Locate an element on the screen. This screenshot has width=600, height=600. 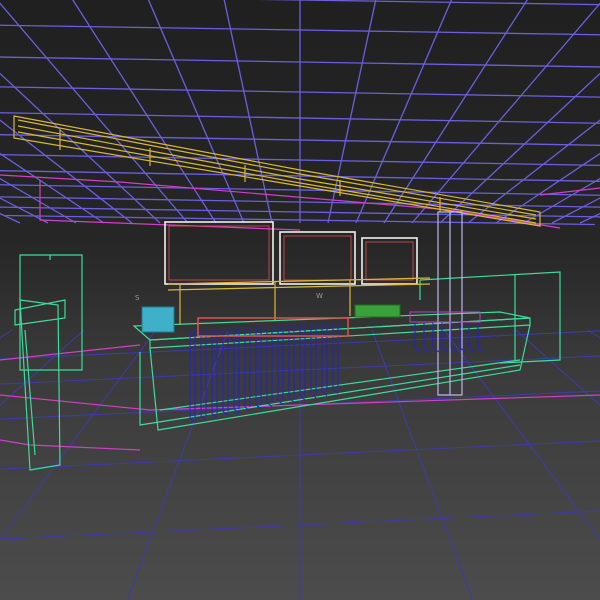
left-cabinet is located at coordinates (48, 362).